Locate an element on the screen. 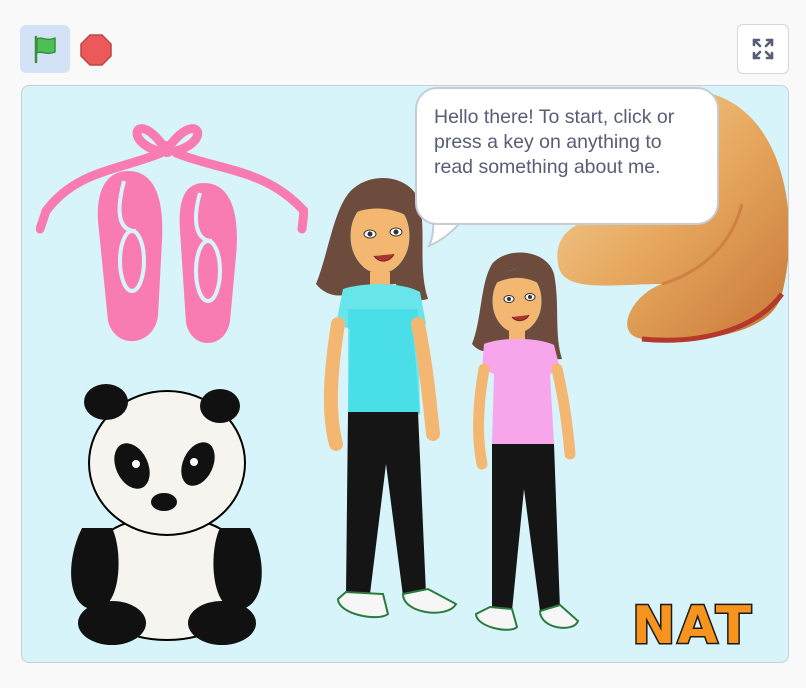 The width and height of the screenshot is (806, 688). green-flag-button is located at coordinates (45, 49).